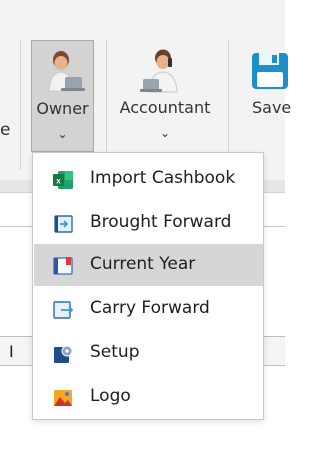 The width and height of the screenshot is (320, 470). I want to click on menu-item-label: Logo, so click(110, 396).